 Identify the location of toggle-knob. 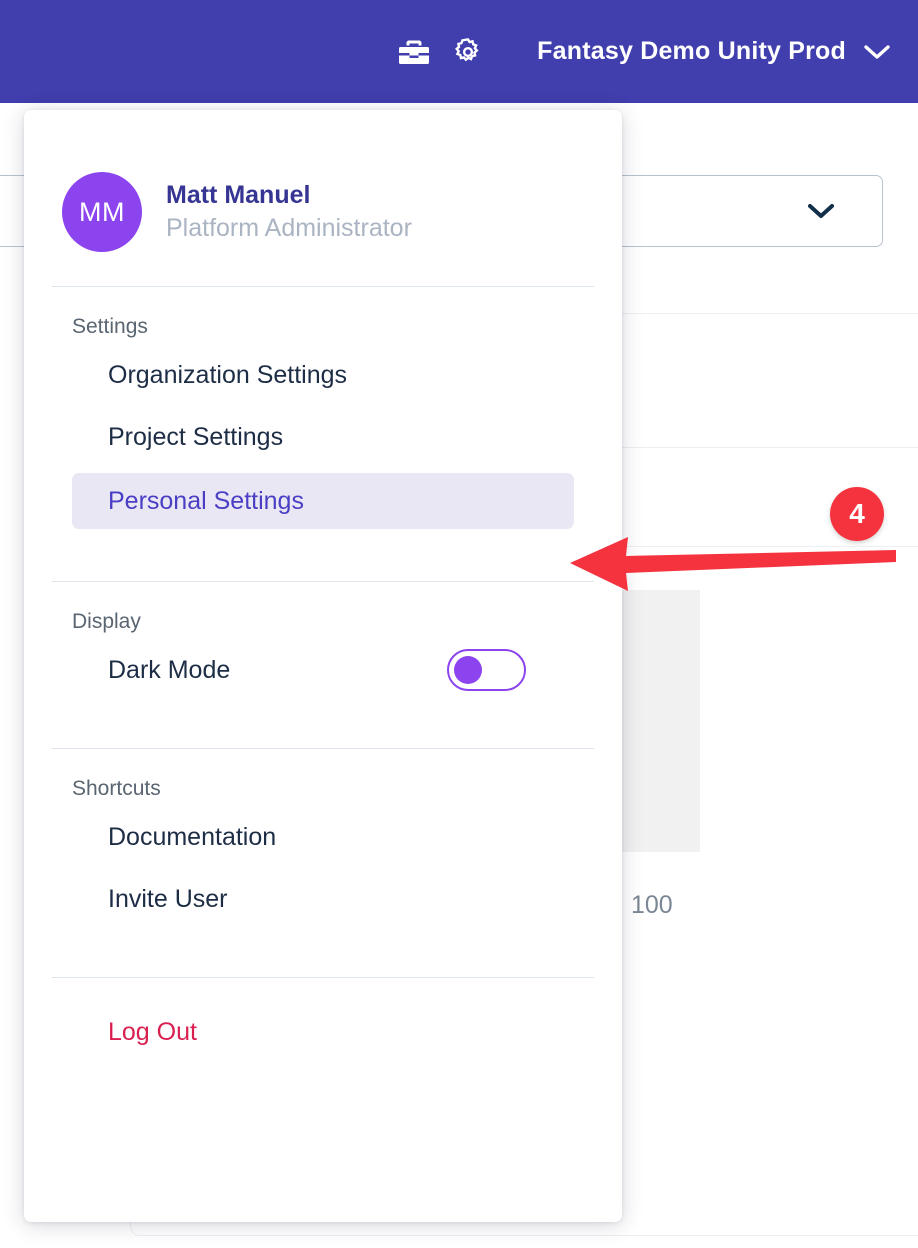
(468, 670).